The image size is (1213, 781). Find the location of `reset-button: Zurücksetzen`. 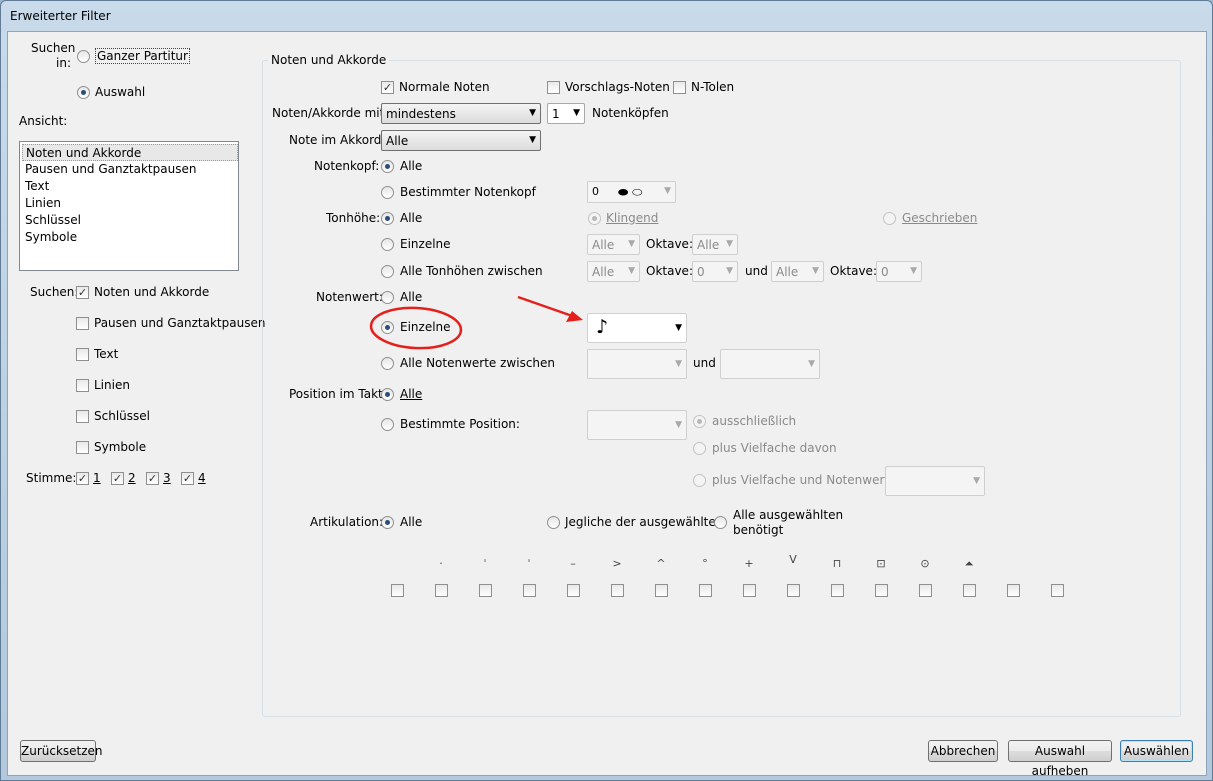

reset-button: Zurücksetzen is located at coordinates (61, 751).